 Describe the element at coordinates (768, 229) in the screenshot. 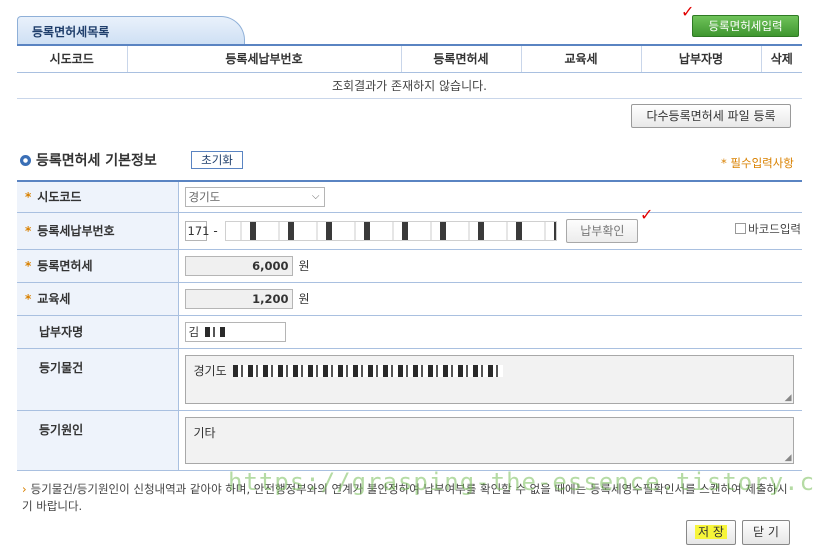

I see `barcode-input-option: 바코드입력` at that location.